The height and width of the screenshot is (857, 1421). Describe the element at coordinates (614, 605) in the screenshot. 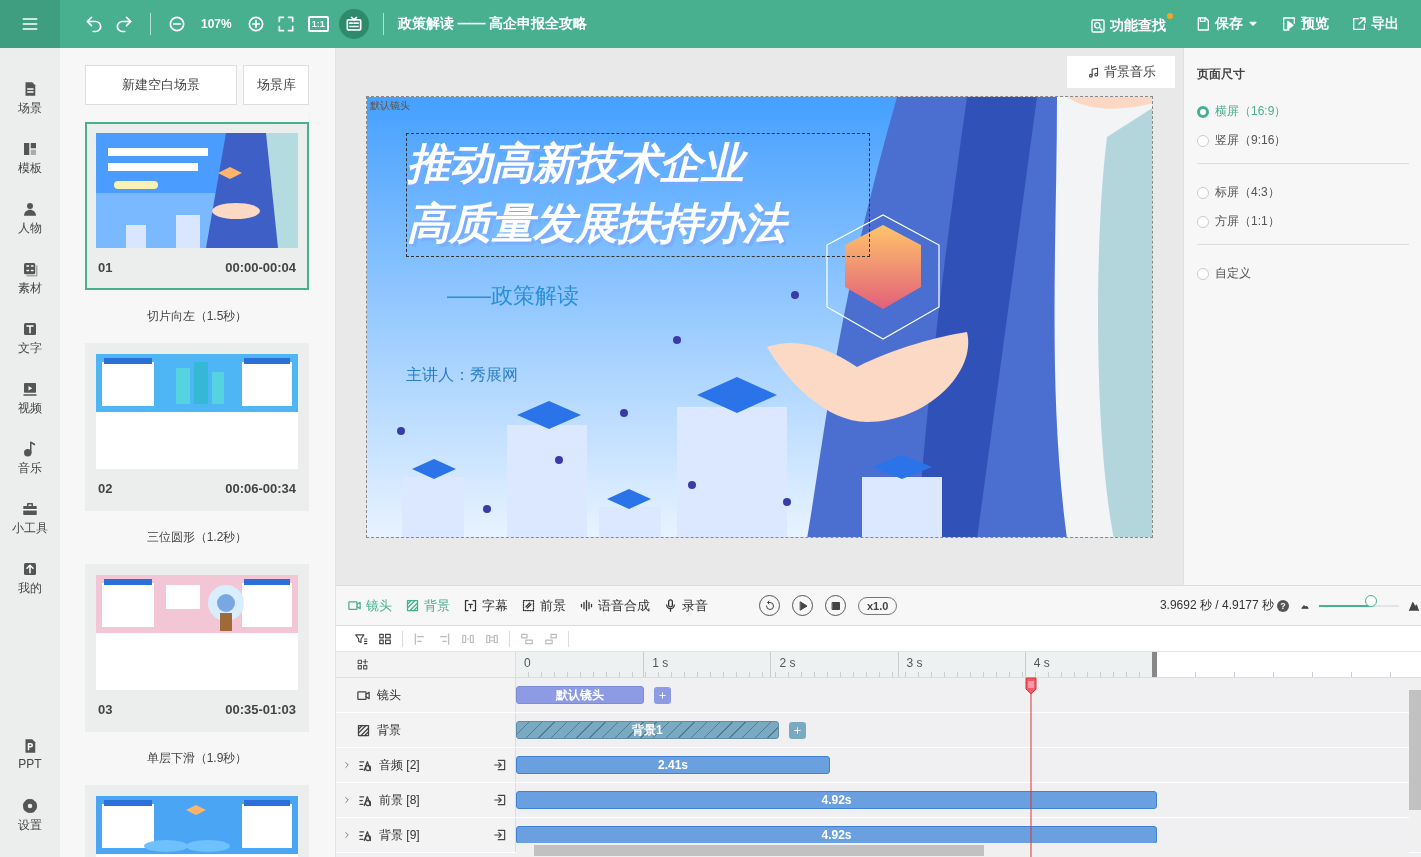

I see `timeline-tab: 语音合成` at that location.